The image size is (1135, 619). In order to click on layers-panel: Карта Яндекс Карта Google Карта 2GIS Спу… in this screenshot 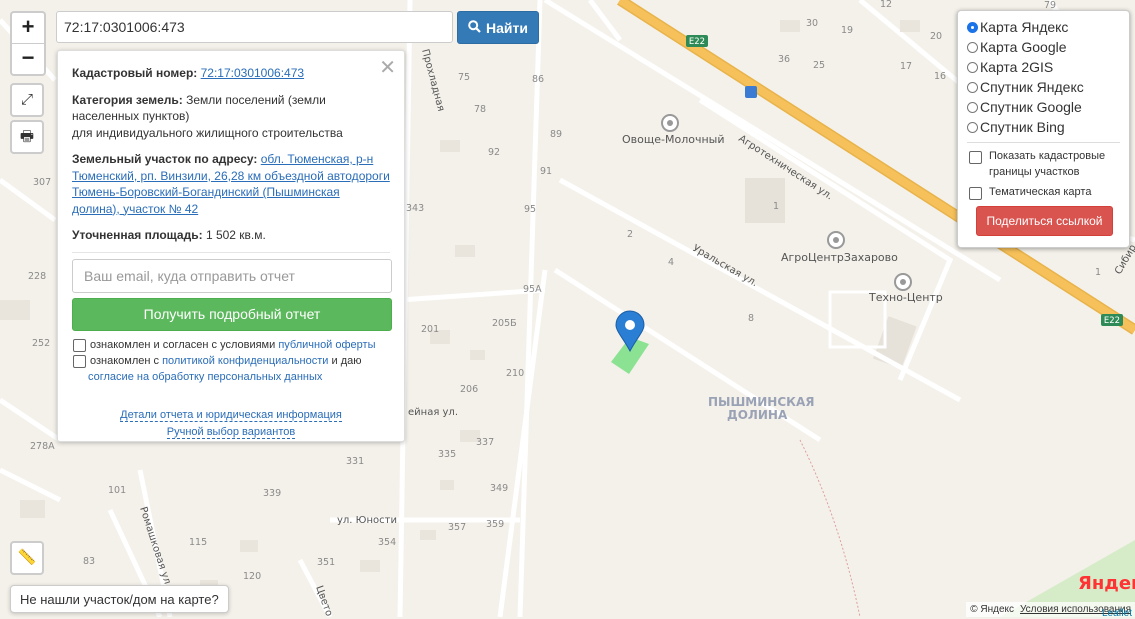, I will do `click(1043, 129)`.